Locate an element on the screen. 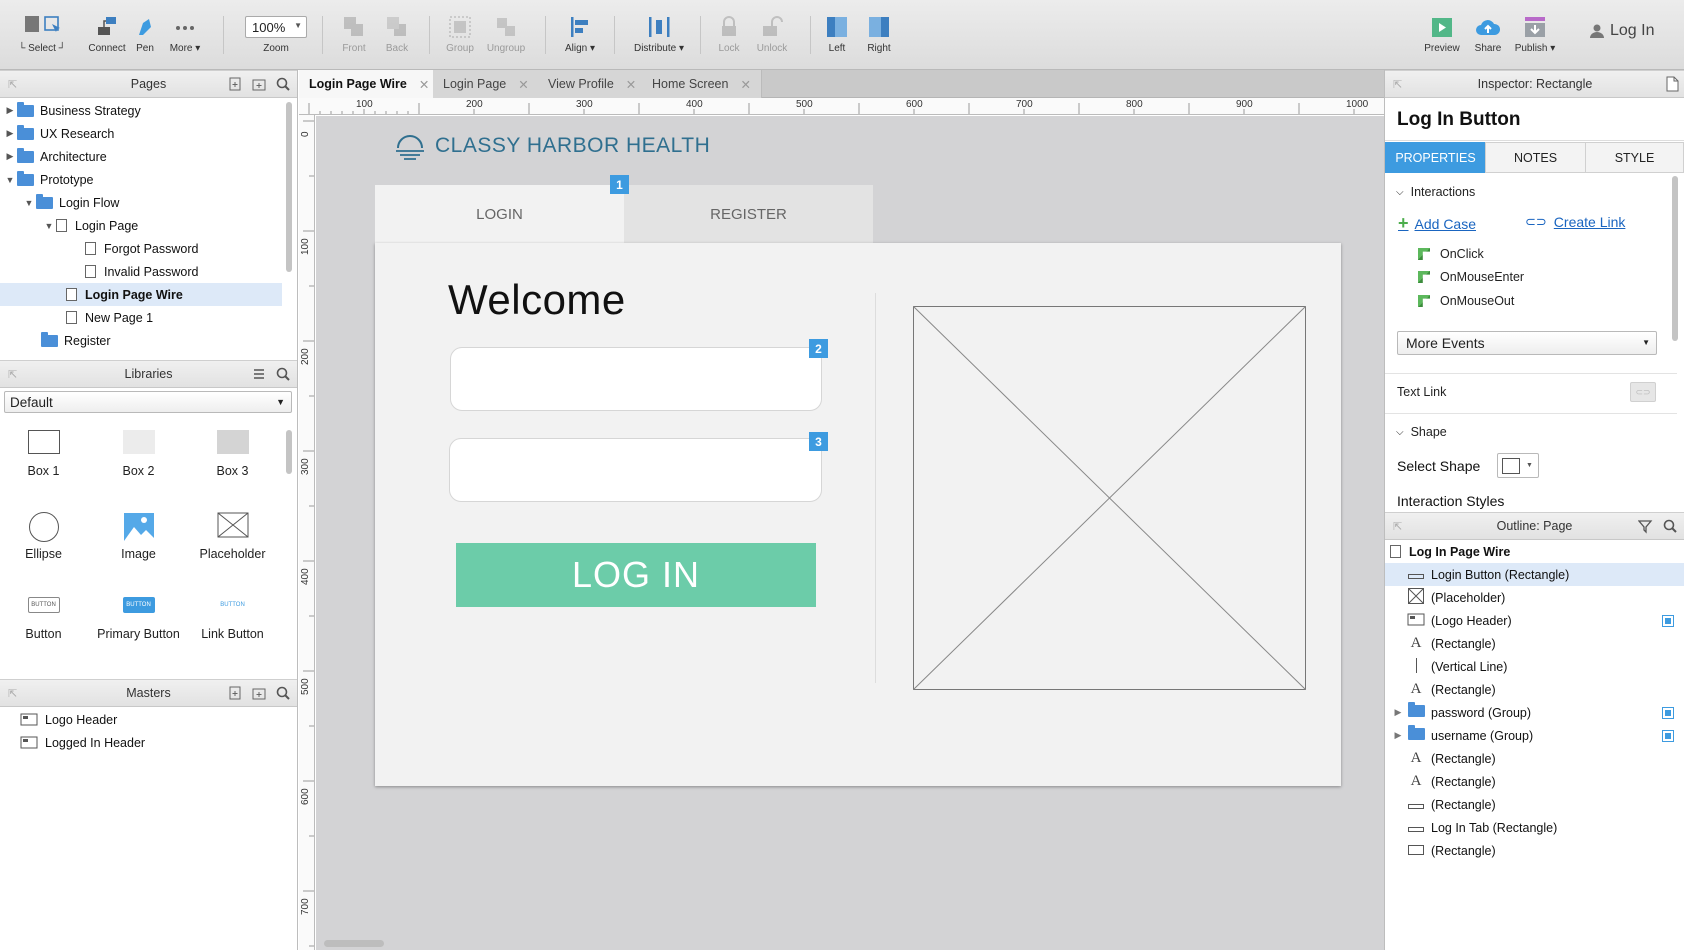 The image size is (1684, 950). page-tree-item-selected: Login Page Wire is located at coordinates (141, 294).